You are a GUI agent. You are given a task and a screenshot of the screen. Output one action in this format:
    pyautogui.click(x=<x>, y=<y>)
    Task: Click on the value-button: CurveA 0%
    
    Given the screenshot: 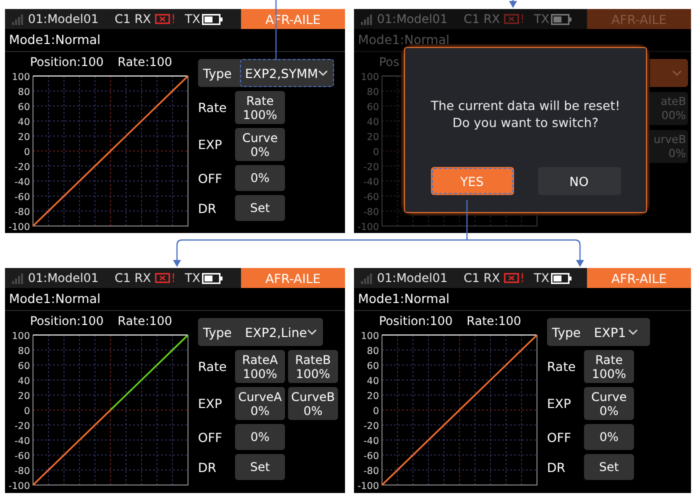 What is the action you would take?
    pyautogui.click(x=260, y=403)
    